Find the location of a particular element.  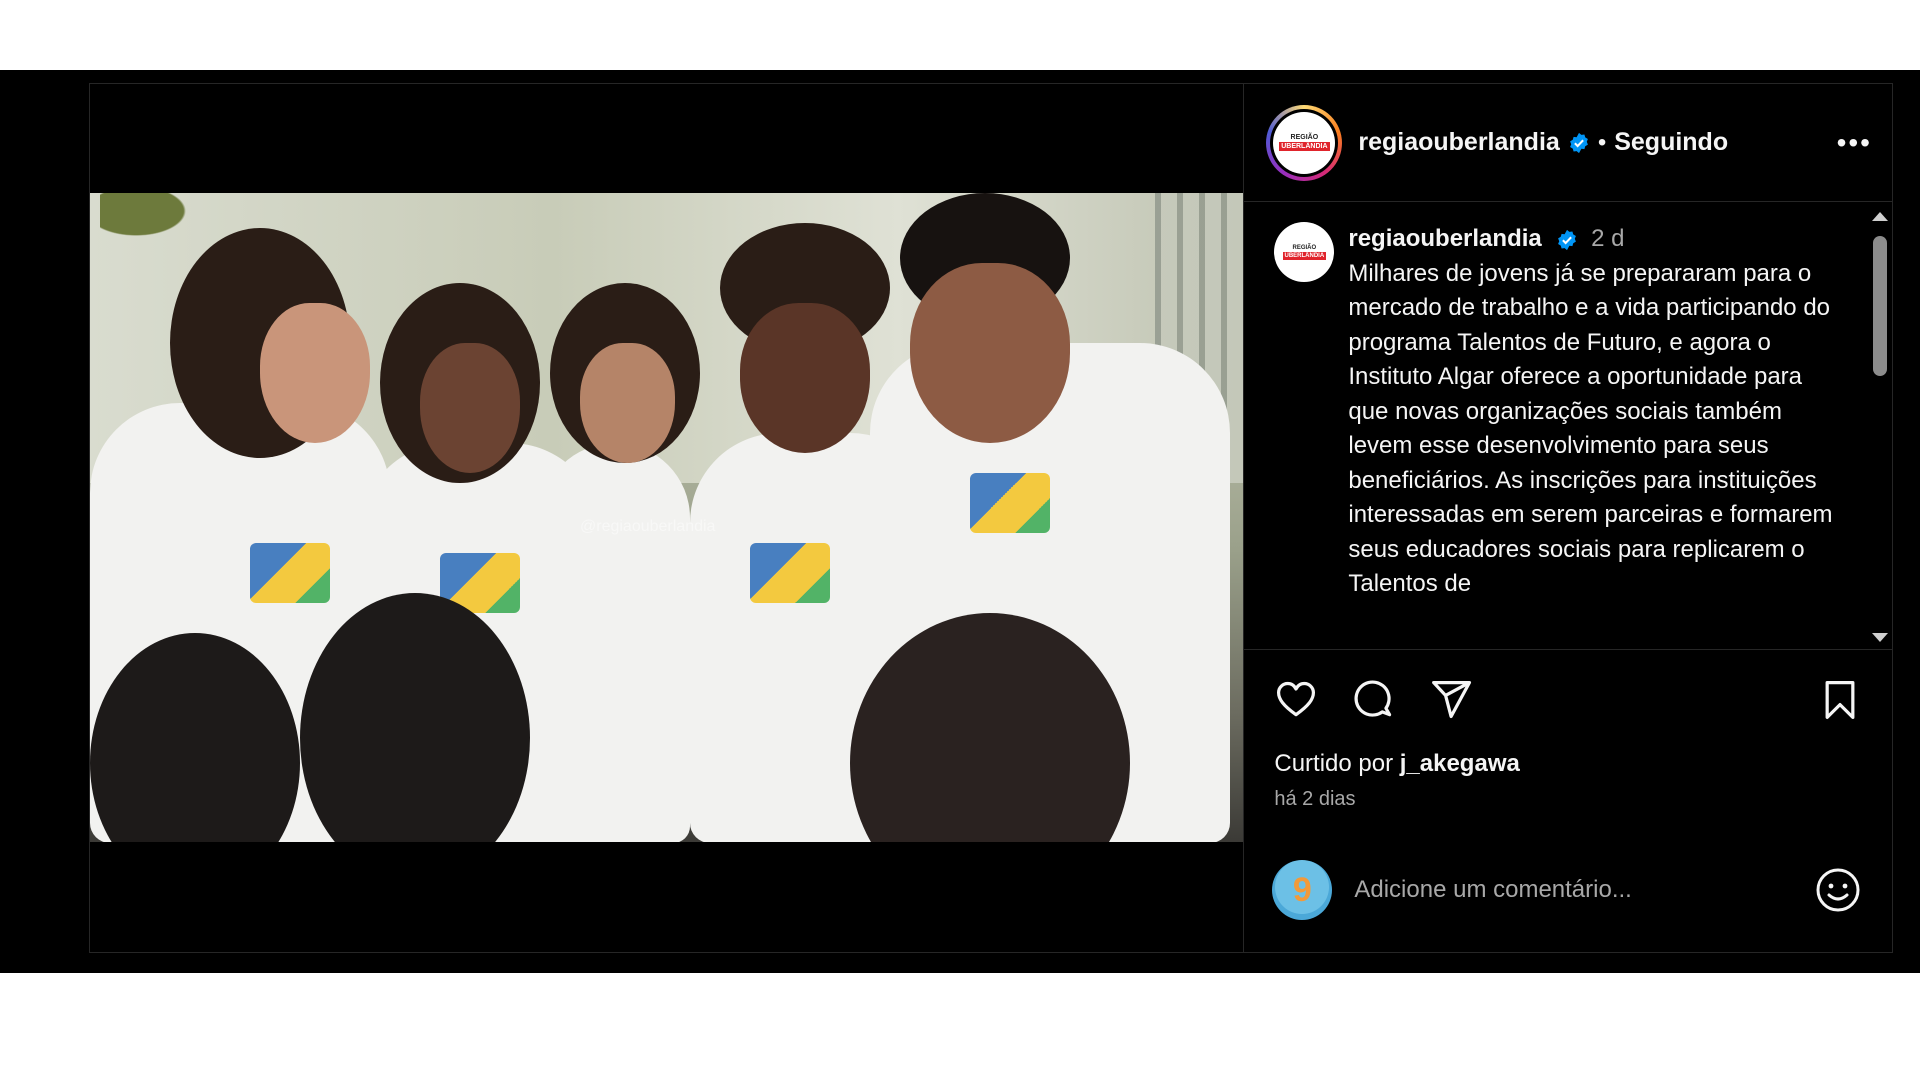

comment-bar: 9 is located at coordinates (1568, 890).